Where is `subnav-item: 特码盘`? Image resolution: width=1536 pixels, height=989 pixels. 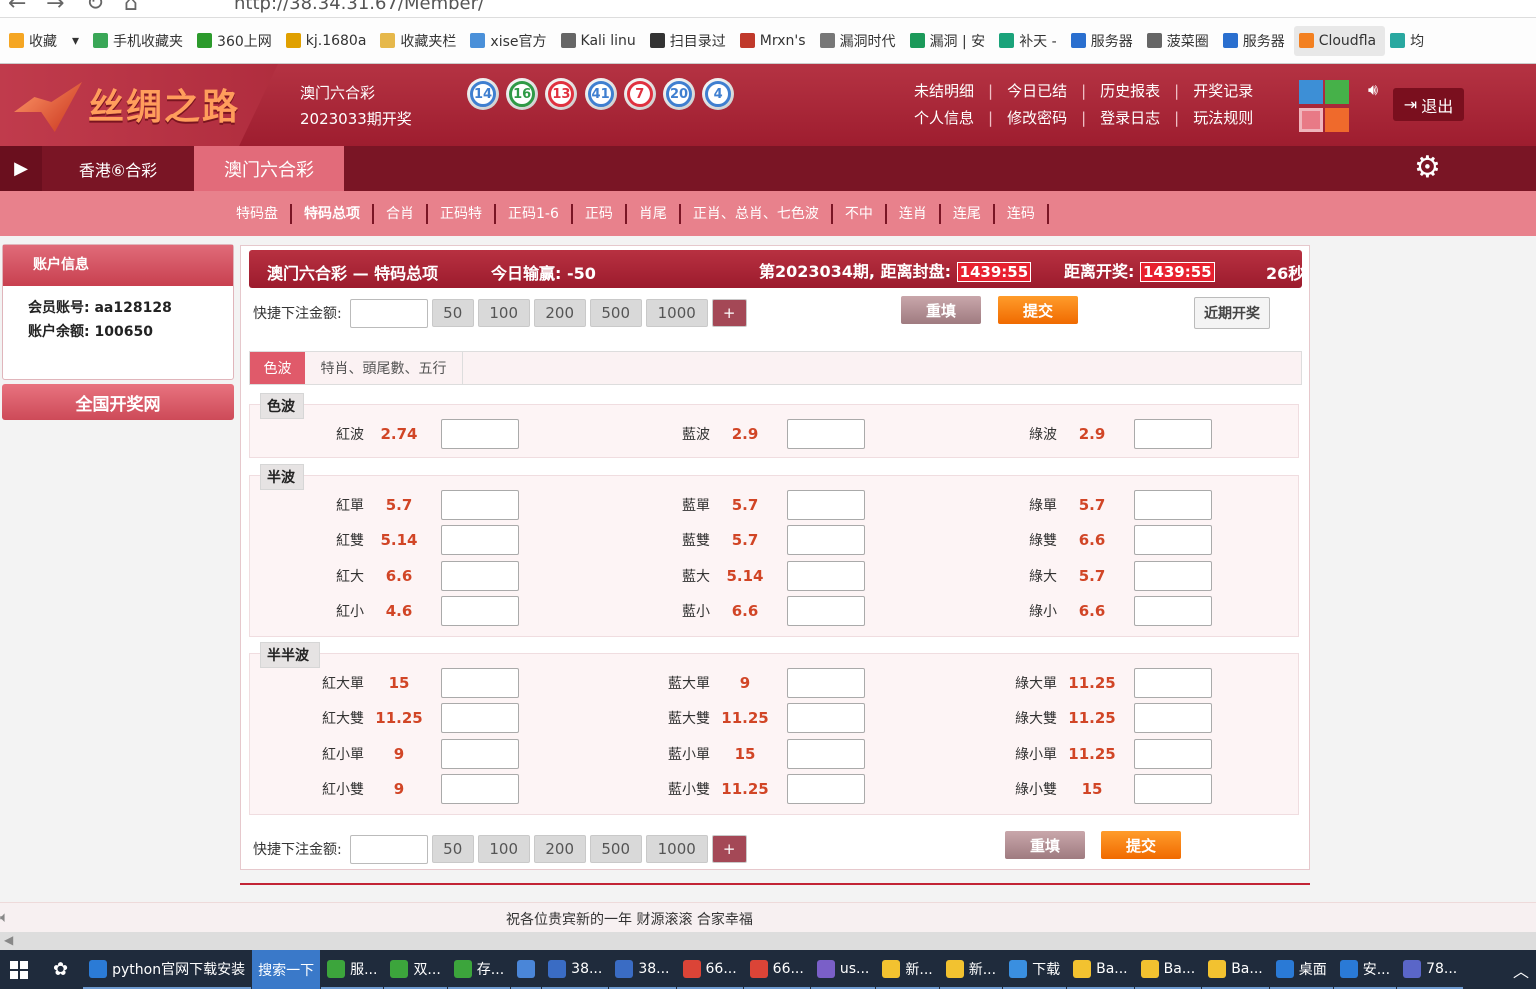
subnav-item: 特码盘 is located at coordinates (258, 213).